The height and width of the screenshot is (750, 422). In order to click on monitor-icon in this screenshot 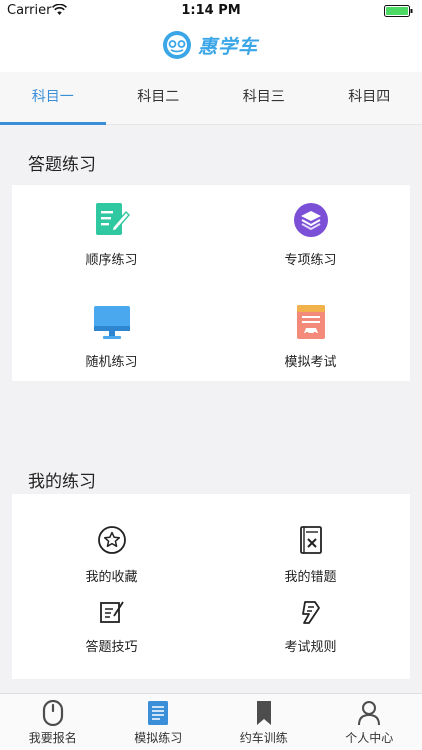, I will do `click(111, 322)`.